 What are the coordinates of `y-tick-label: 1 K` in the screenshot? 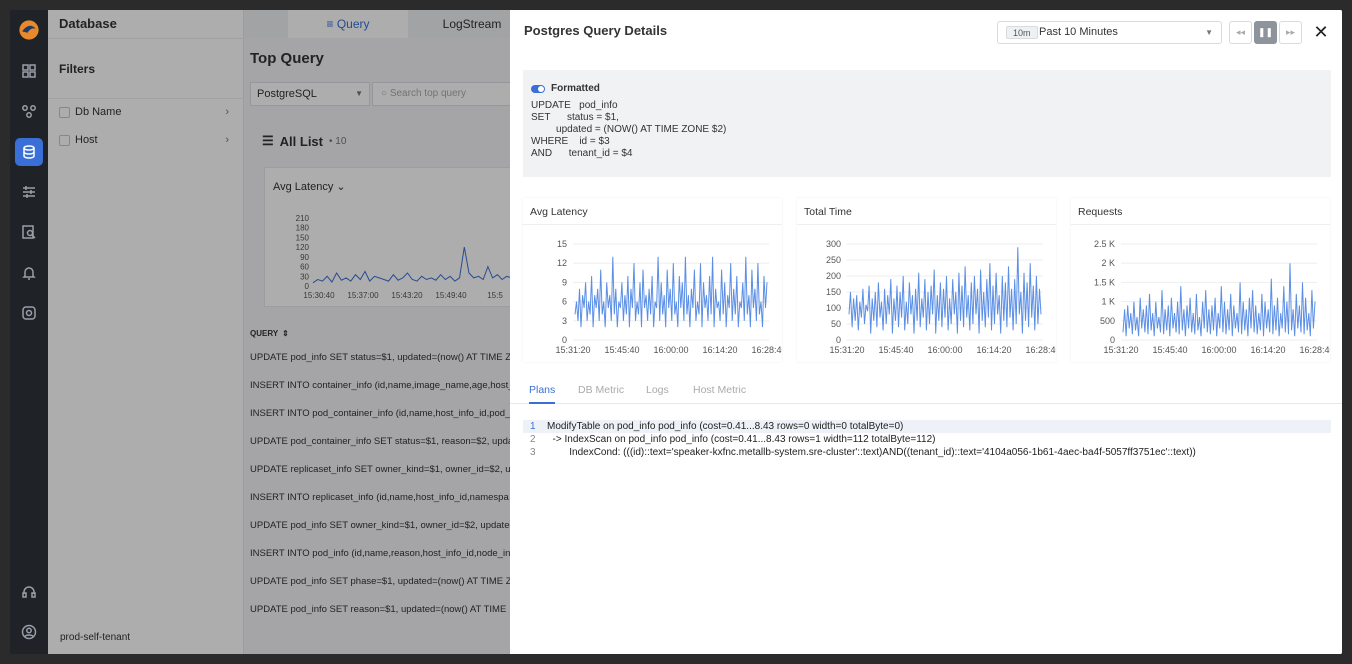 It's located at (1108, 302).